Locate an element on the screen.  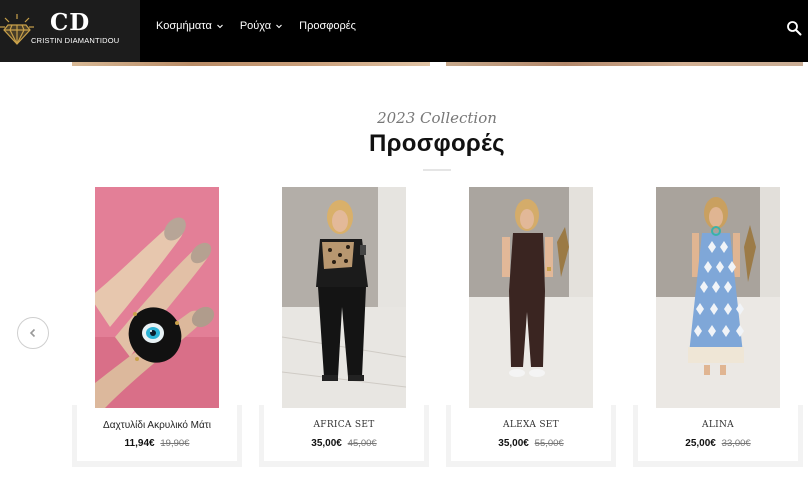
nav-item-jewelry: Κοσμήματα is located at coordinates (190, 26).